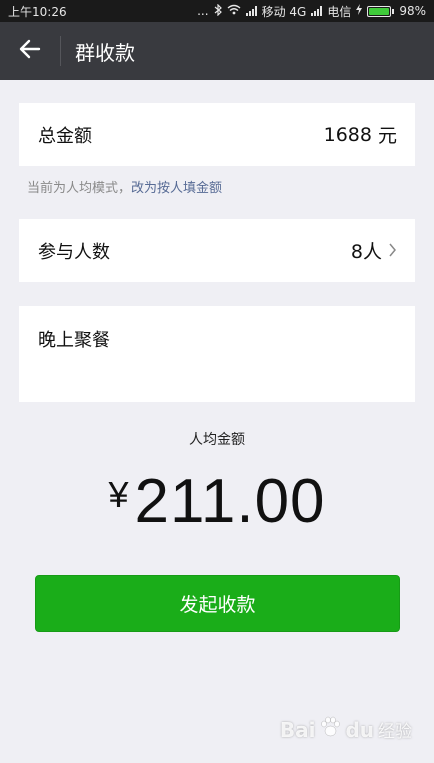  I want to click on average-amount-value: 211.00, so click(230, 501).